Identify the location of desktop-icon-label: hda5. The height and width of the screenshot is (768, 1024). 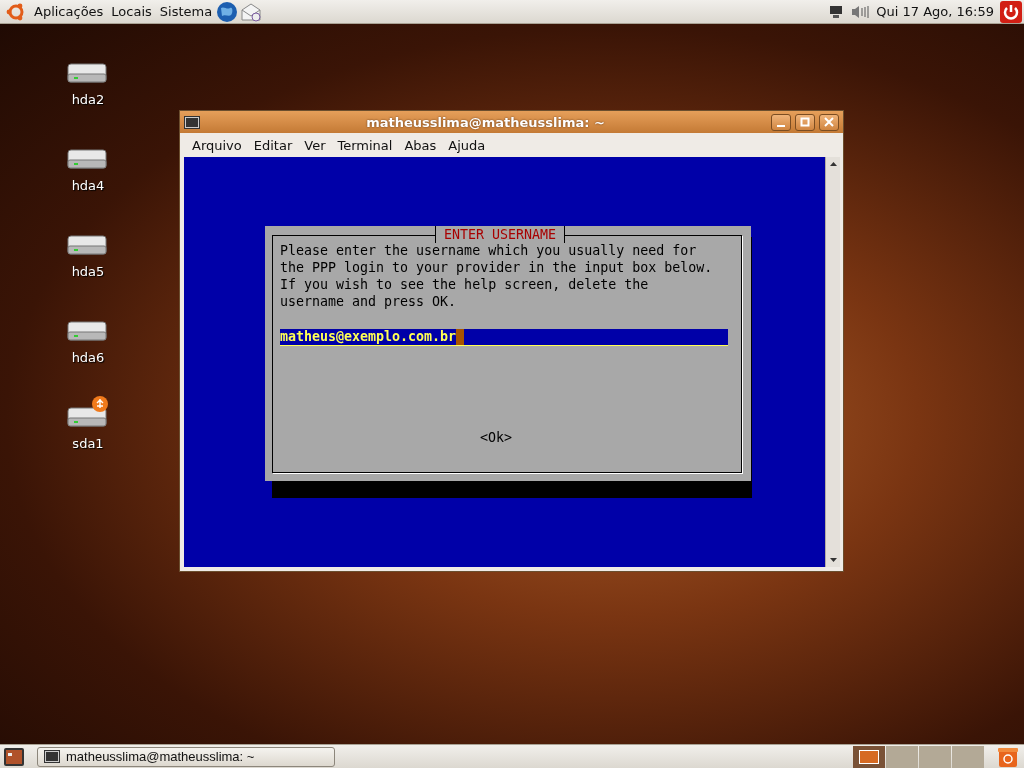
(88, 271).